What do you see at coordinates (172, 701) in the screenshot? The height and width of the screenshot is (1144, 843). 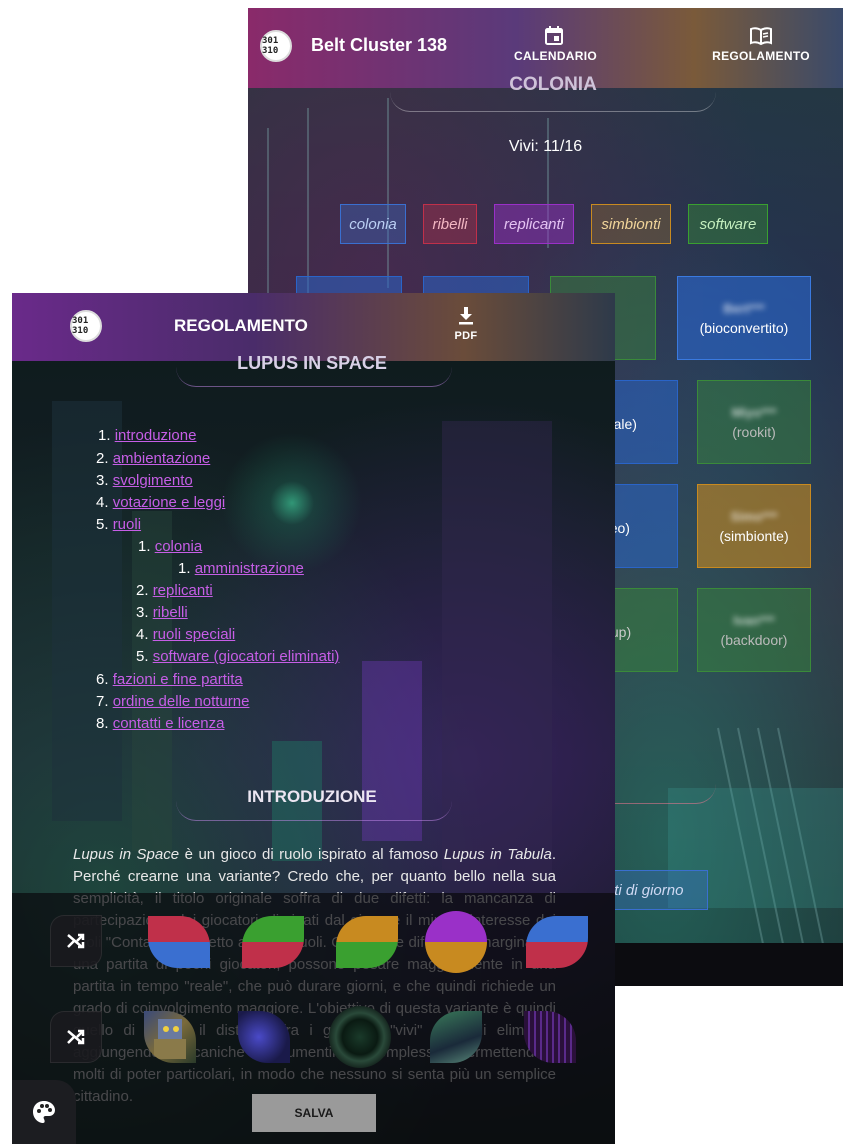 I see `toc-item: 7. ordine delle notturne` at bounding box center [172, 701].